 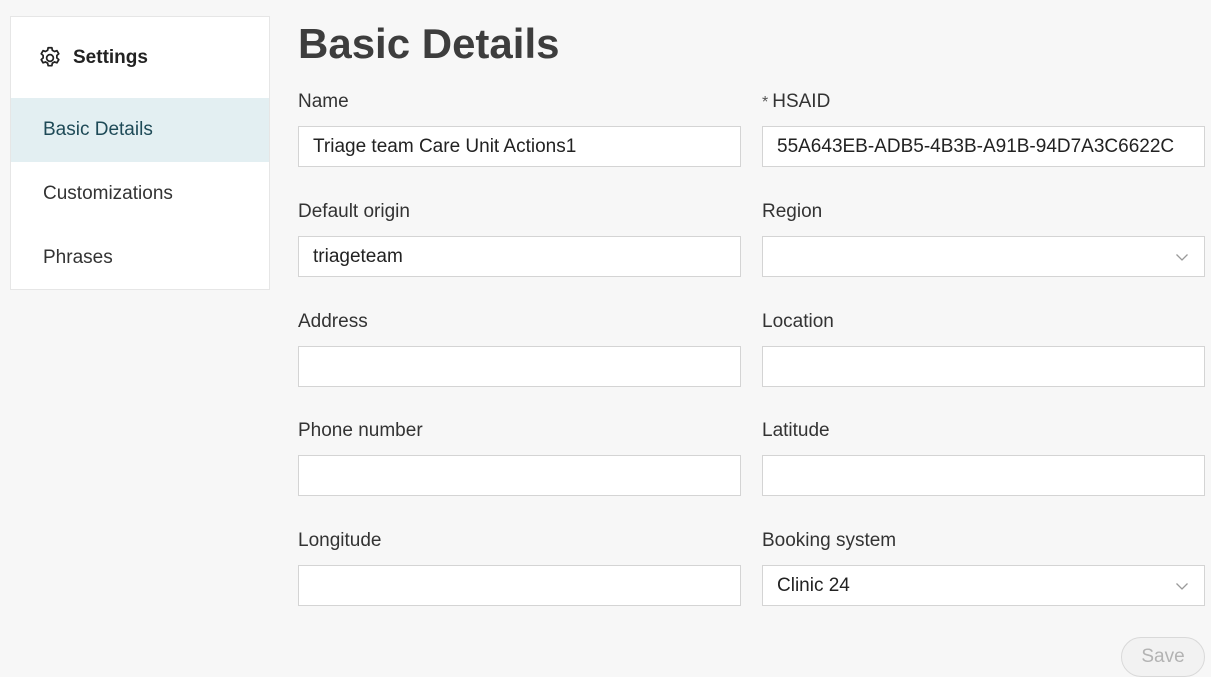 What do you see at coordinates (140, 258) in the screenshot?
I see `sidebar-item-phrases: Phrases` at bounding box center [140, 258].